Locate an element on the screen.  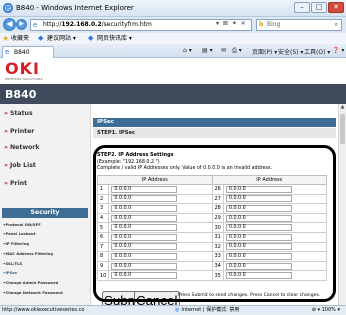
table-row: 4 0.0.0.0 29 0.0.0.0 is located at coordinates (212, 218).